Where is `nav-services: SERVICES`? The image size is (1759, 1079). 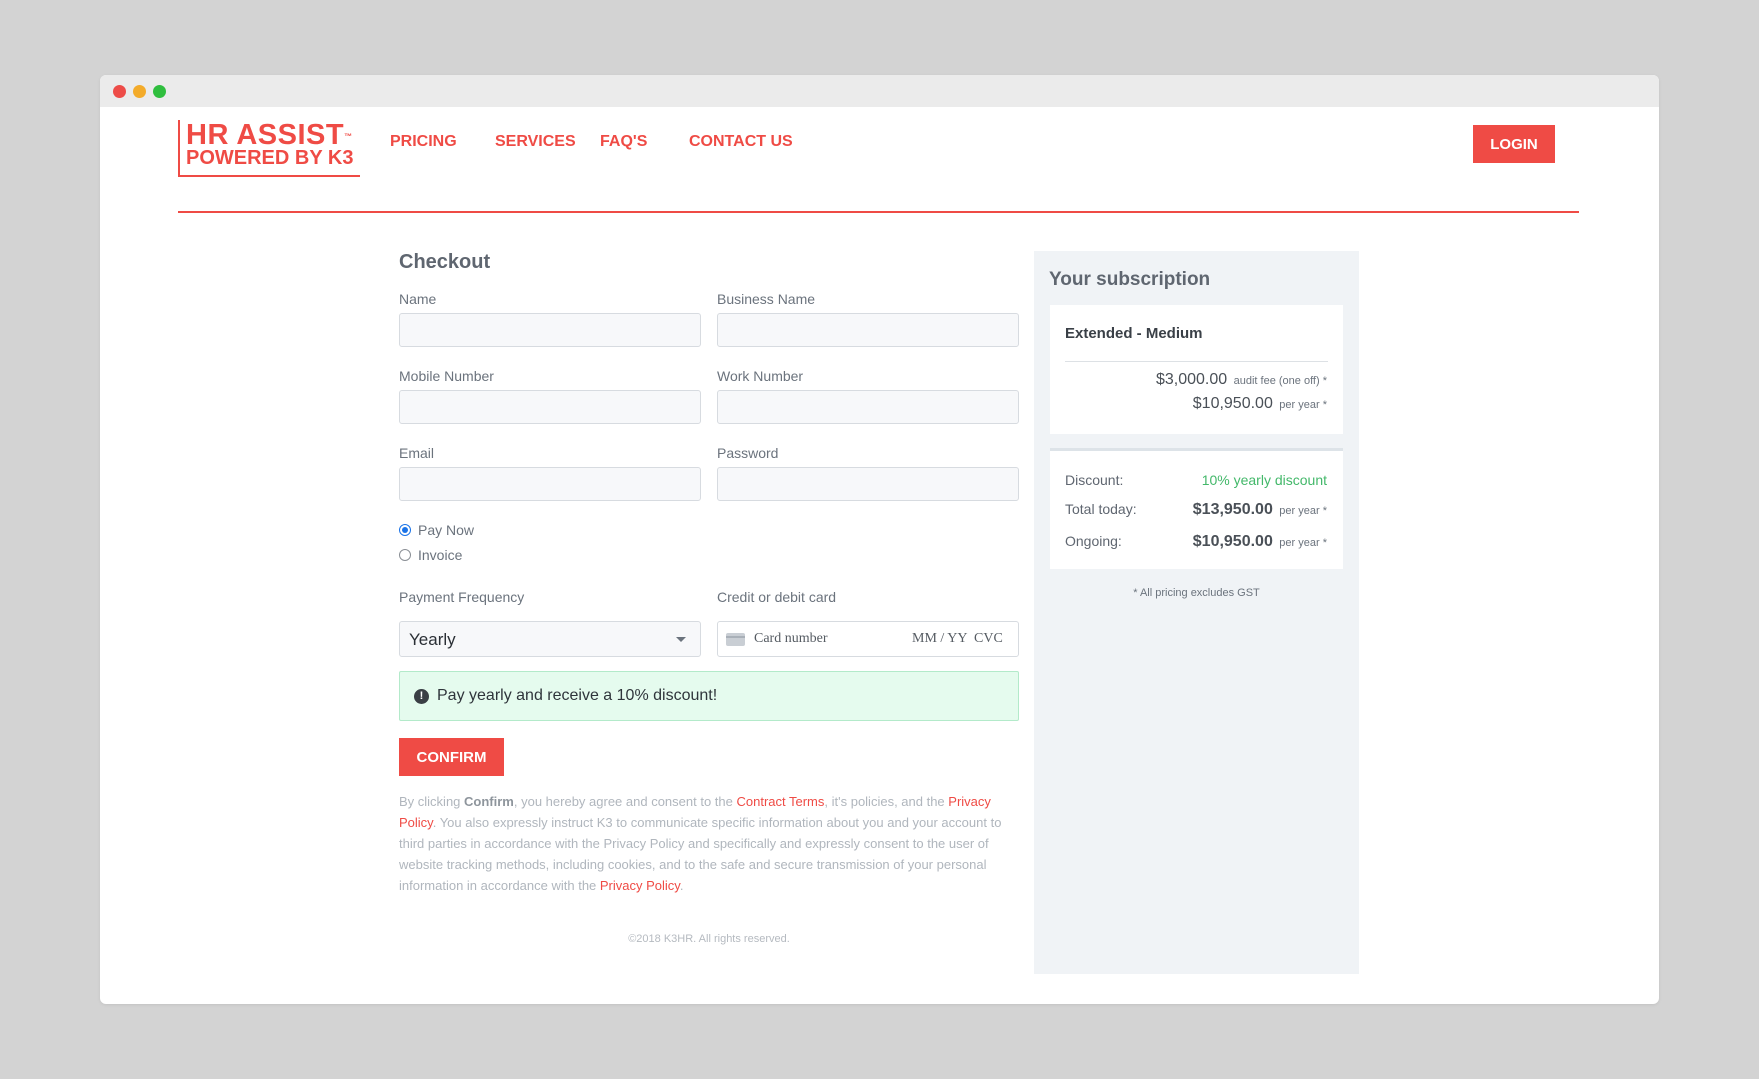 nav-services: SERVICES is located at coordinates (535, 142).